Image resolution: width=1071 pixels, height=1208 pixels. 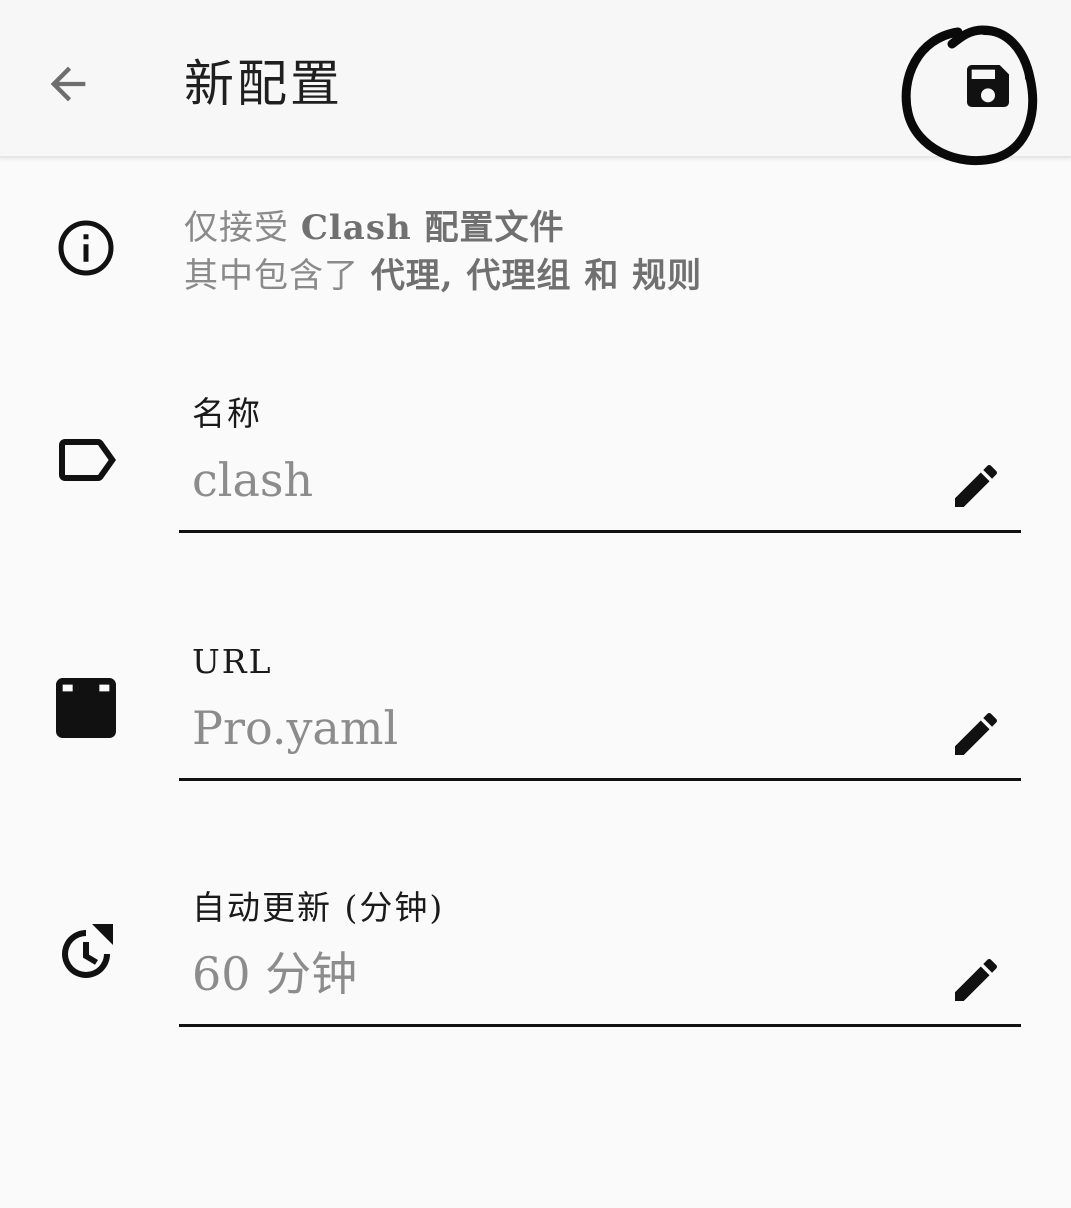 What do you see at coordinates (87, 951) in the screenshot?
I see `clock-refresh-icon` at bounding box center [87, 951].